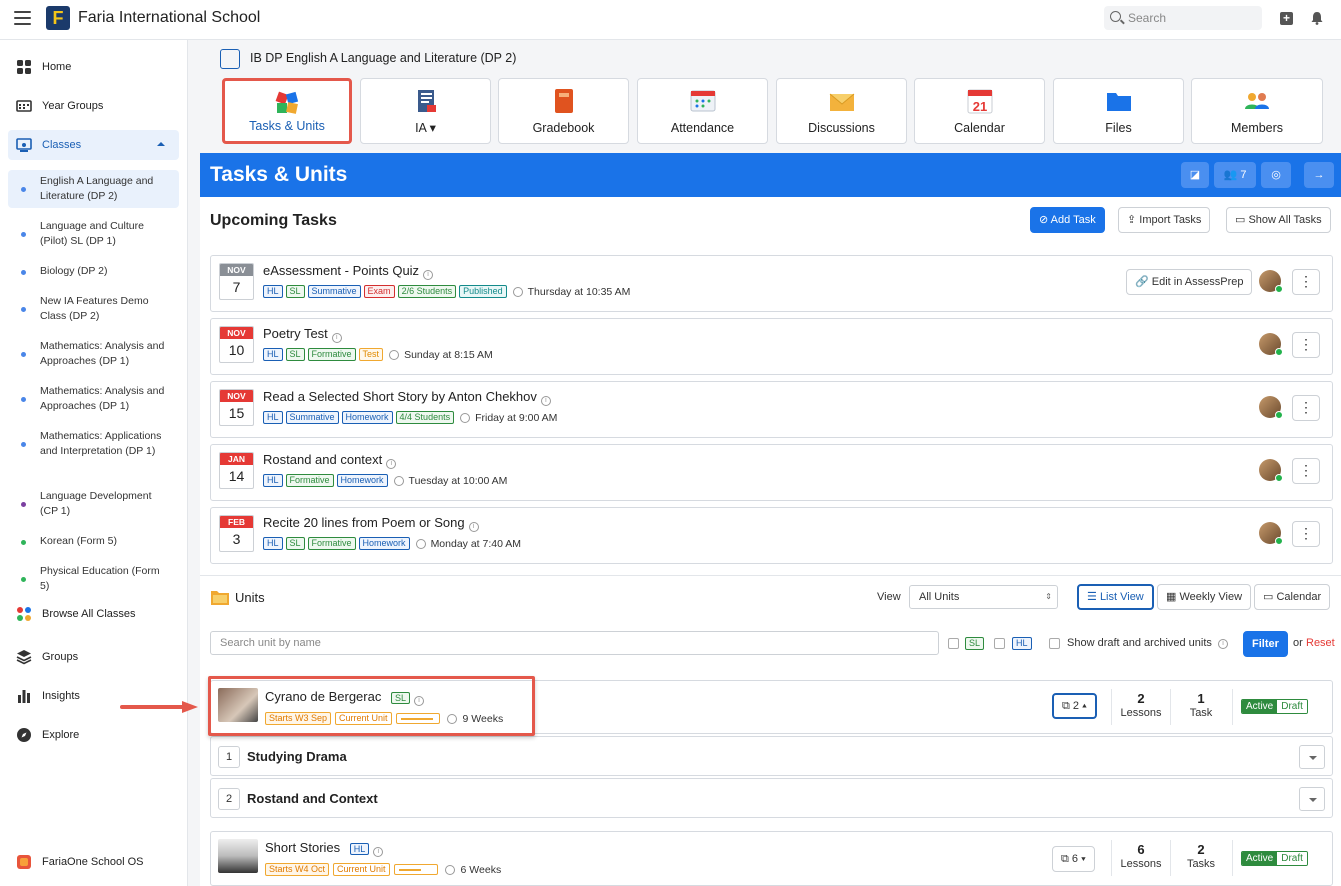 The width and height of the screenshot is (1341, 886). I want to click on sidebar-item-home: Home, so click(93, 67).